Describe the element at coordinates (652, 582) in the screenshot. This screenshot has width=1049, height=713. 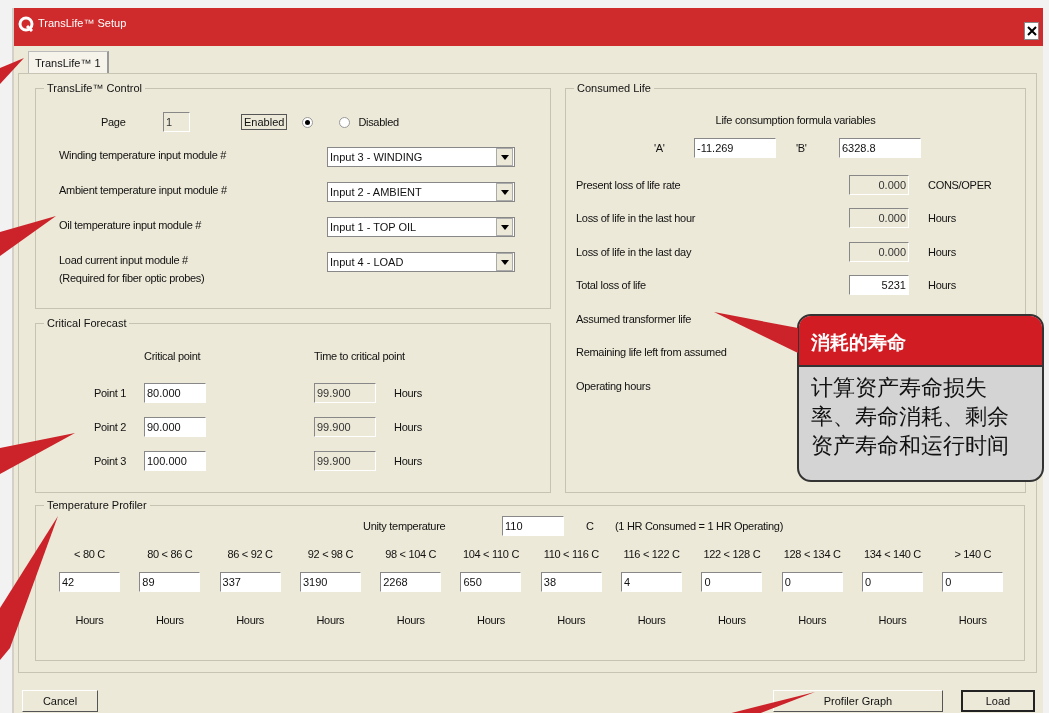
I see `input-field: 4` at that location.